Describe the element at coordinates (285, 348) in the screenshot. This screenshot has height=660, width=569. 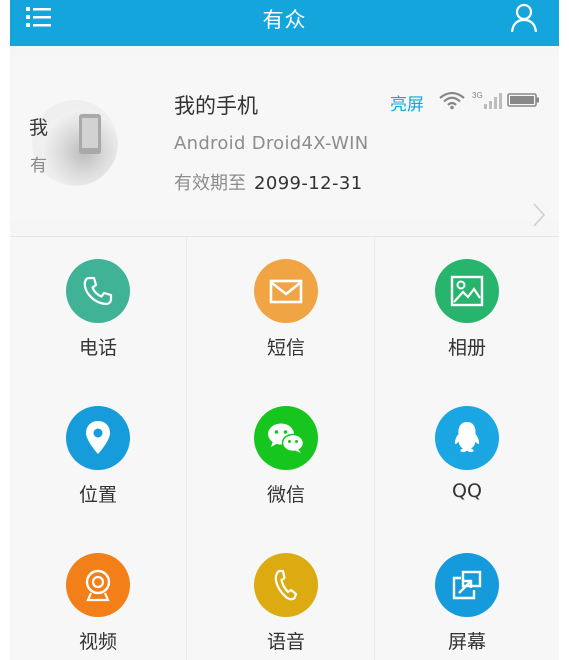
I see `function-label: 短信` at that location.